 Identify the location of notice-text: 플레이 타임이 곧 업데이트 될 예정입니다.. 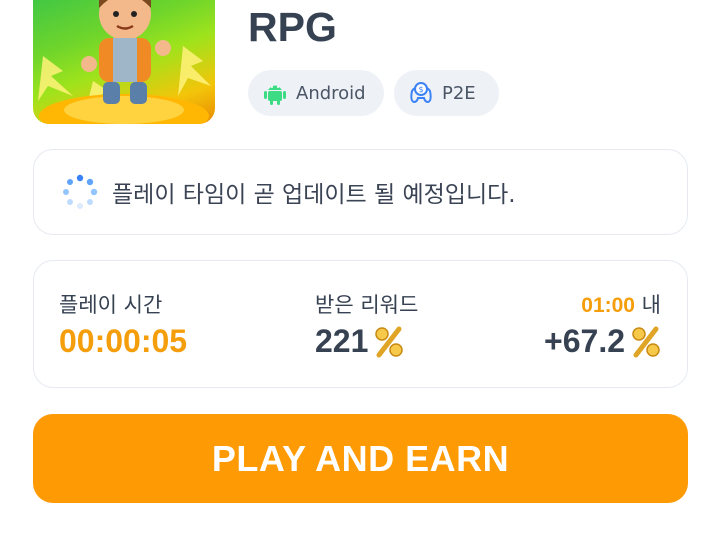
(314, 195).